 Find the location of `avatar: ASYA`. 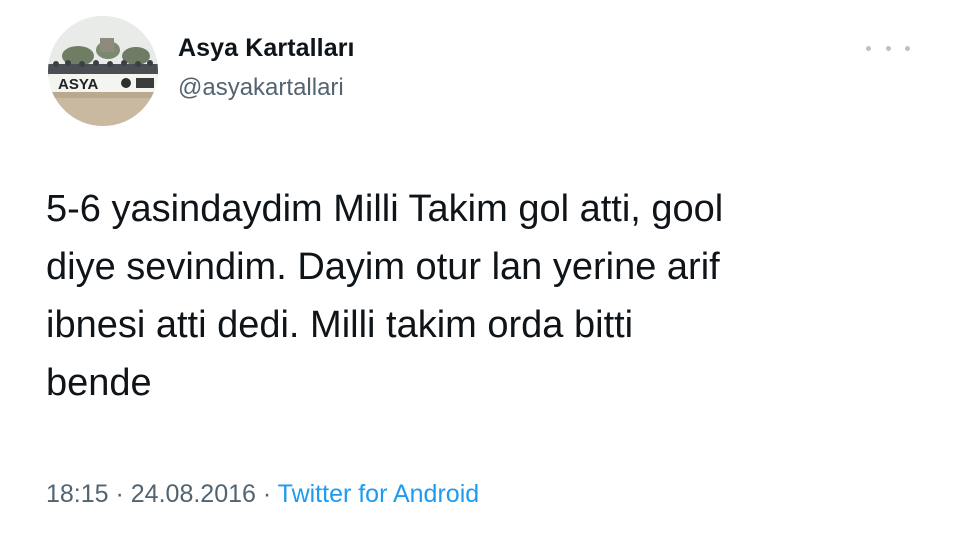

avatar: ASYA is located at coordinates (103, 71).